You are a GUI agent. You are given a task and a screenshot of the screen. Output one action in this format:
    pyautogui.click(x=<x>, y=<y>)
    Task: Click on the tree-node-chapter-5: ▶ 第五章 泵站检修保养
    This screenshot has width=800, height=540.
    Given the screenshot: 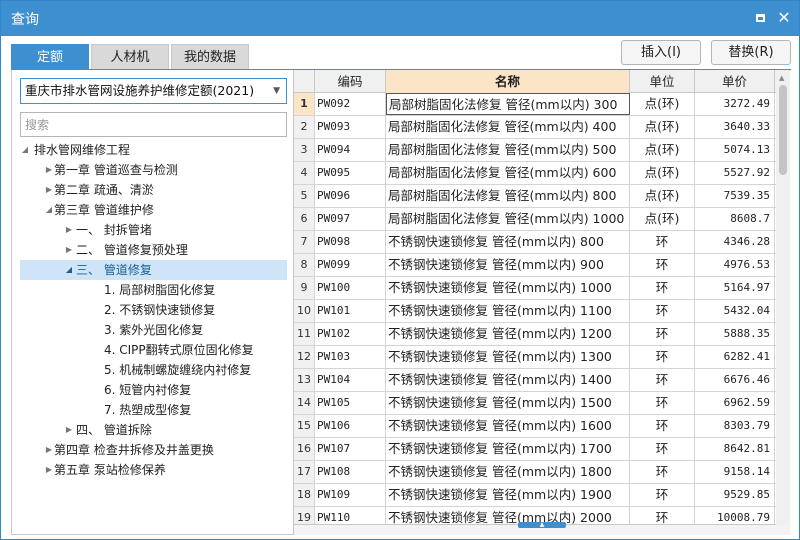 What is the action you would take?
    pyautogui.click(x=152, y=470)
    